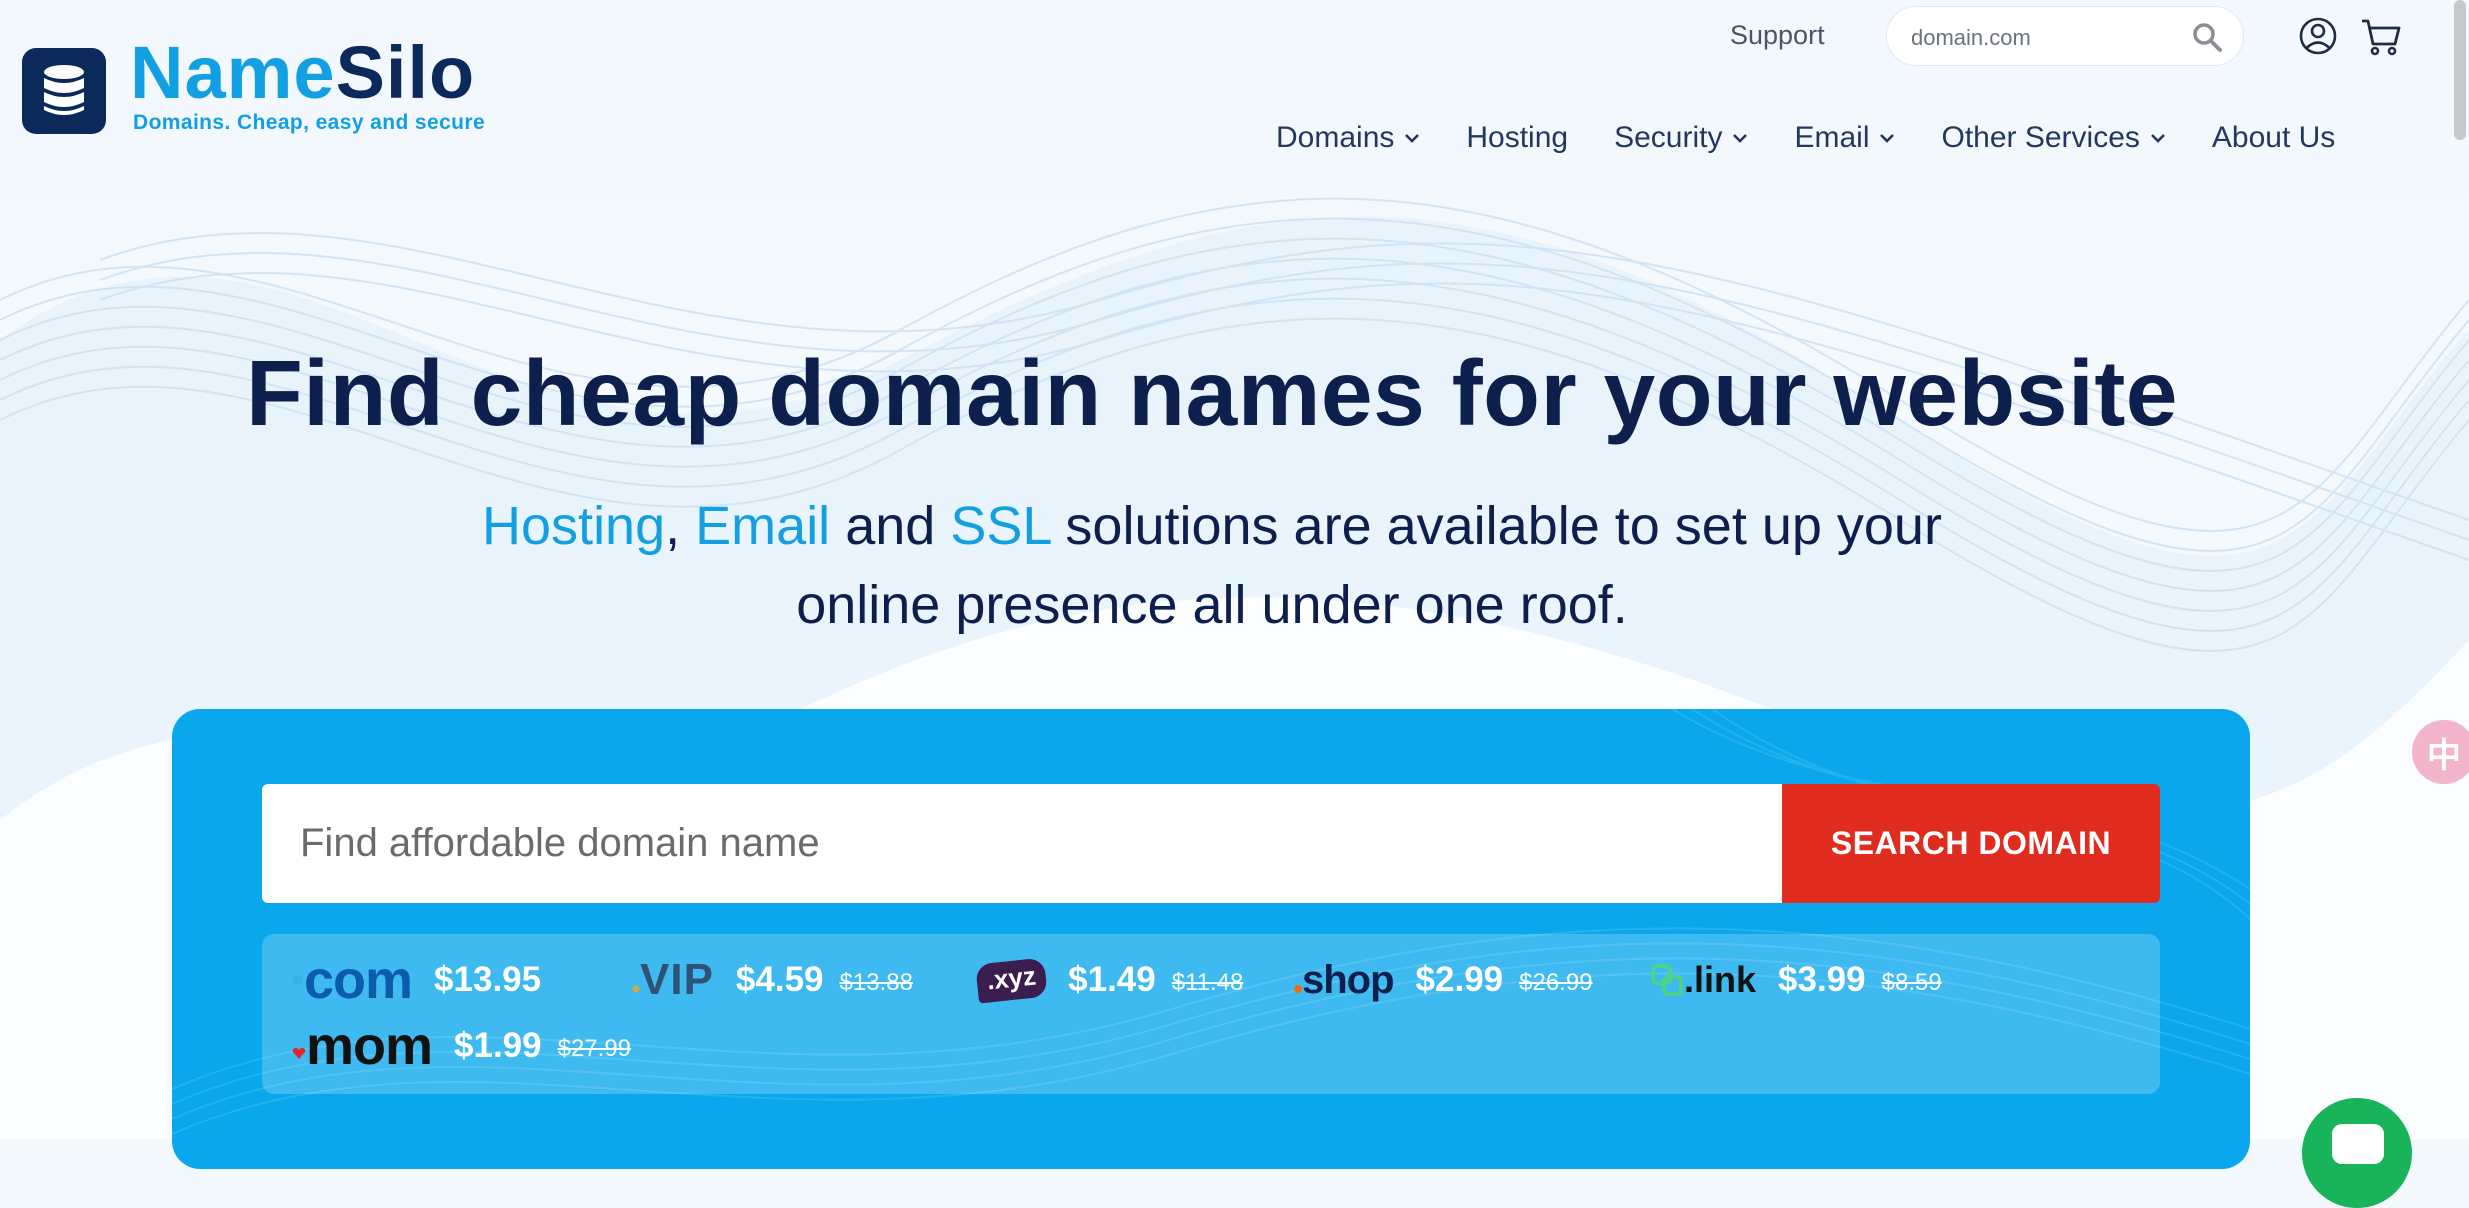  I want to click on hero-and: and, so click(890, 526).